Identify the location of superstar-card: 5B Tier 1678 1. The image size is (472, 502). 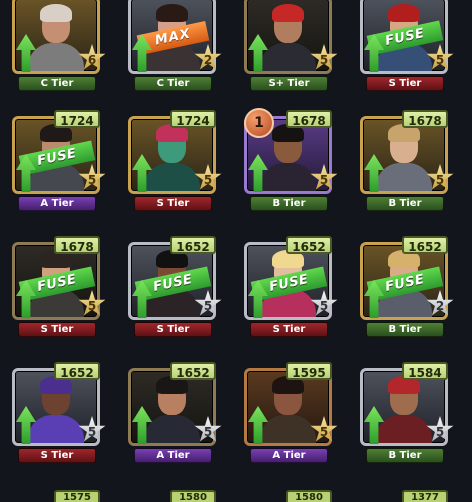
(290, 159).